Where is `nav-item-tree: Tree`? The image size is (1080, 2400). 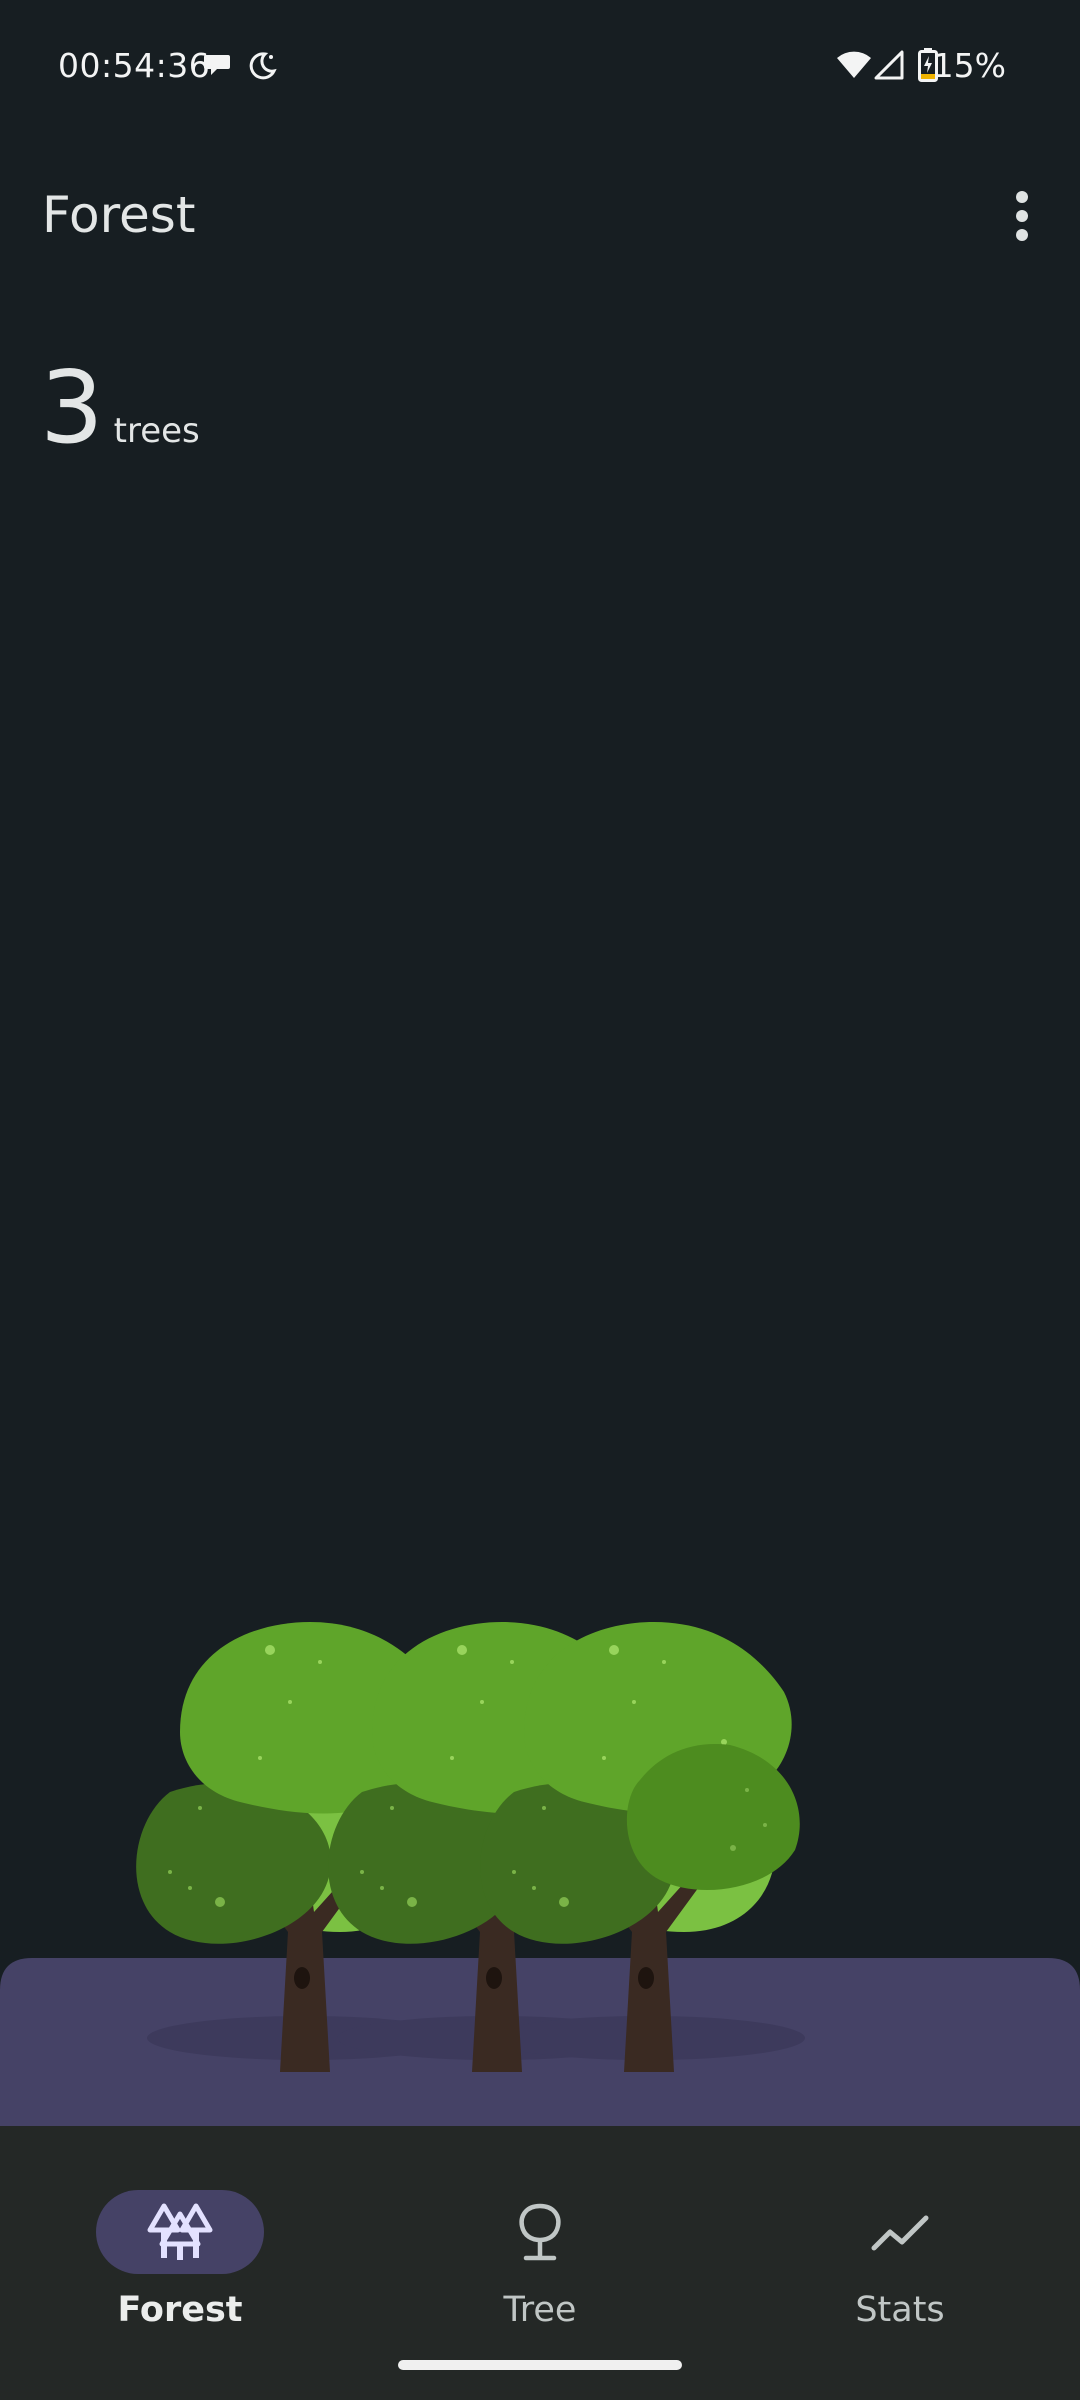
nav-item-tree: Tree is located at coordinates (540, 2248).